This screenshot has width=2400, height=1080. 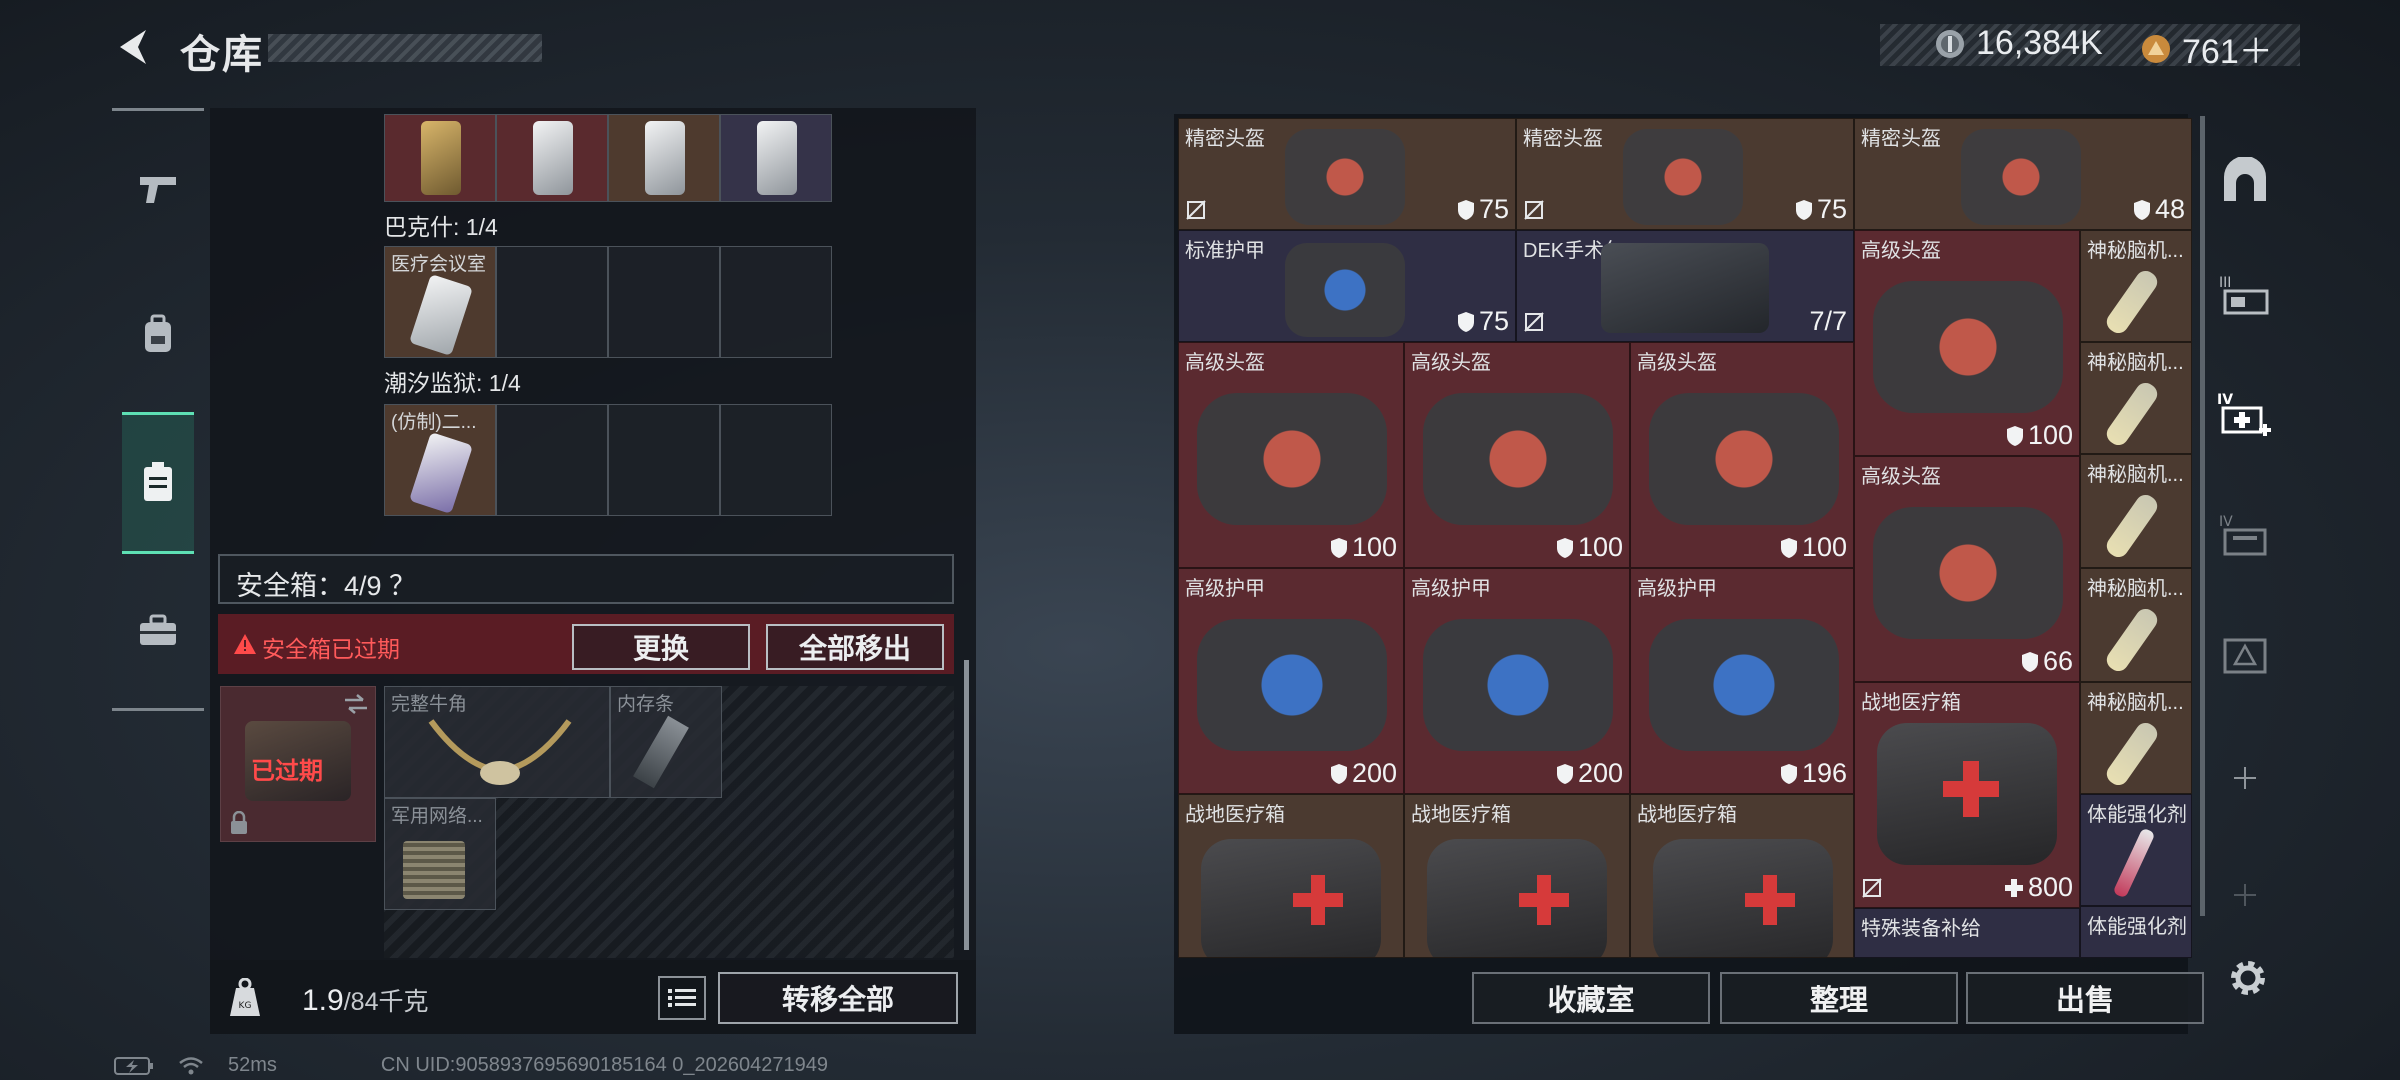 I want to click on nav-storage-4: IV, so click(x=2245, y=534).